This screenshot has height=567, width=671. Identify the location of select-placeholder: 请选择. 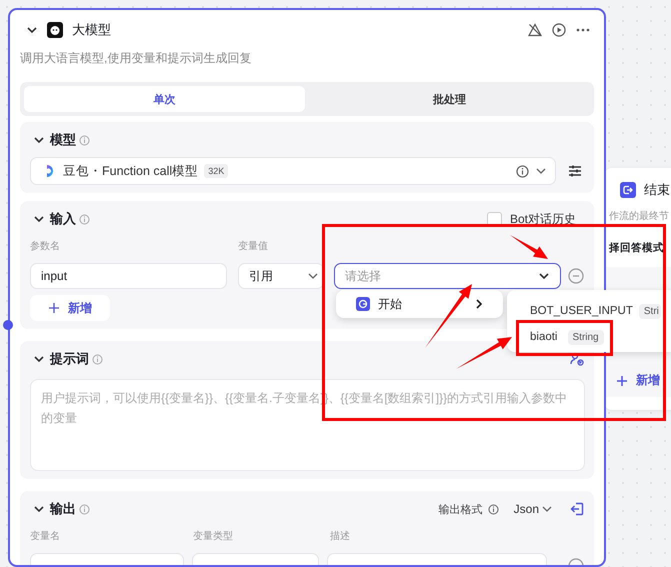
(363, 276).